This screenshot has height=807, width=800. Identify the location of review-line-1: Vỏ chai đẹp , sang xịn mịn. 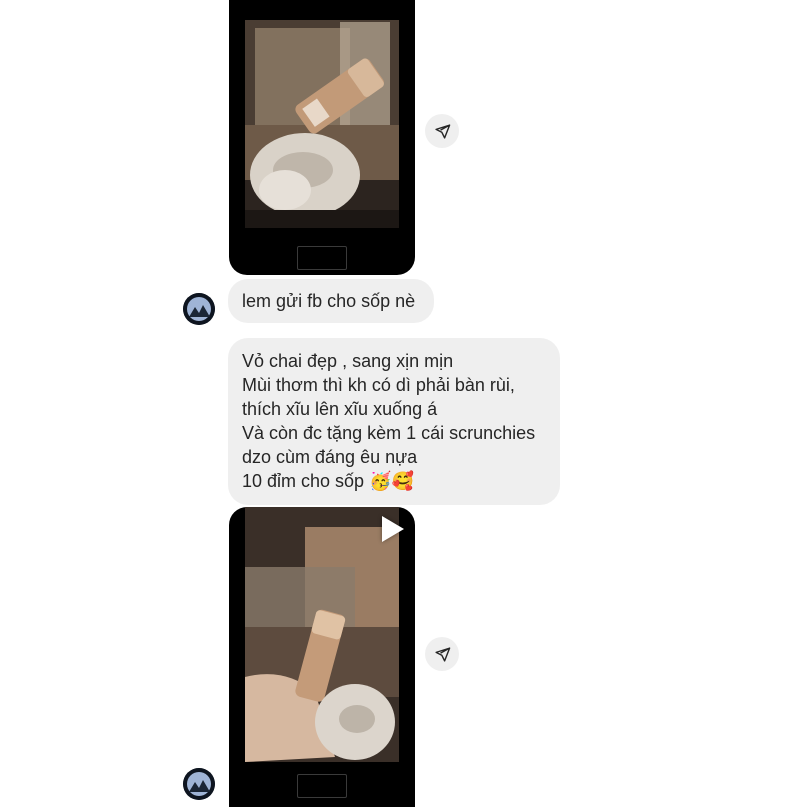
(348, 361).